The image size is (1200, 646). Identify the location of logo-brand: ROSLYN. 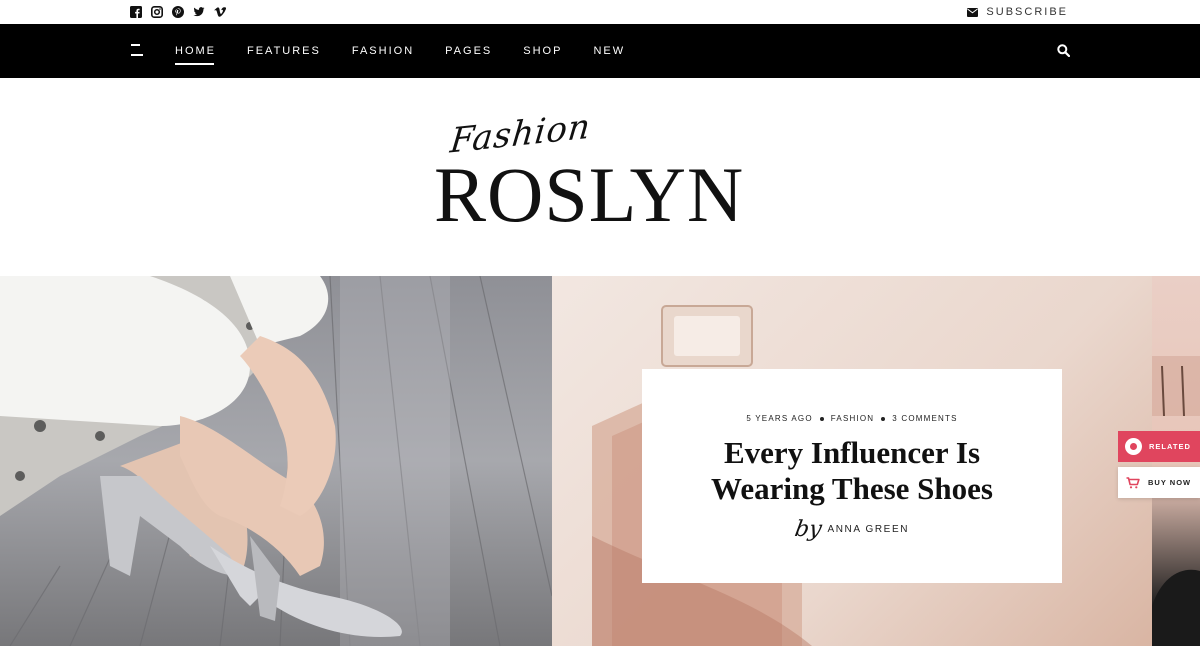
(589, 194).